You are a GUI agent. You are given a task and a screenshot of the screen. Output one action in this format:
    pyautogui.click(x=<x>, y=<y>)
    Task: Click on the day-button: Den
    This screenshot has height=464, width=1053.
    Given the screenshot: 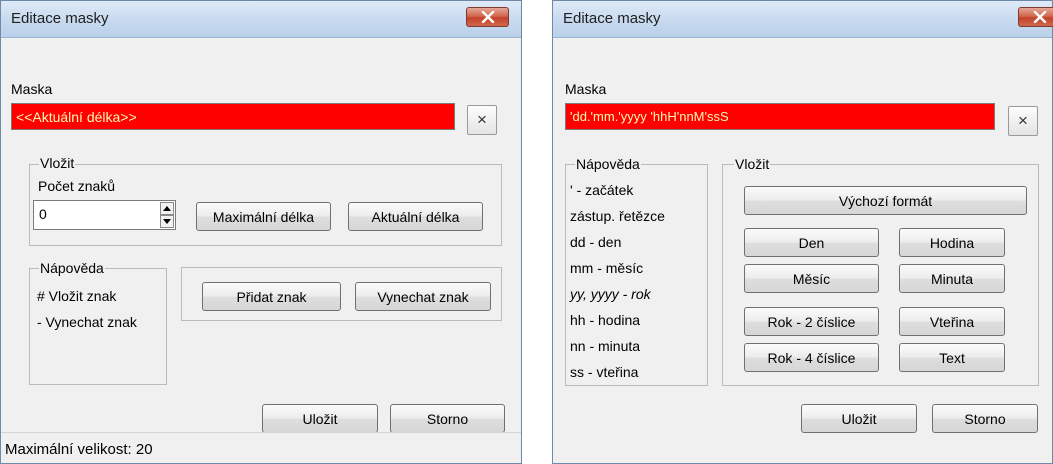 What is the action you would take?
    pyautogui.click(x=811, y=242)
    